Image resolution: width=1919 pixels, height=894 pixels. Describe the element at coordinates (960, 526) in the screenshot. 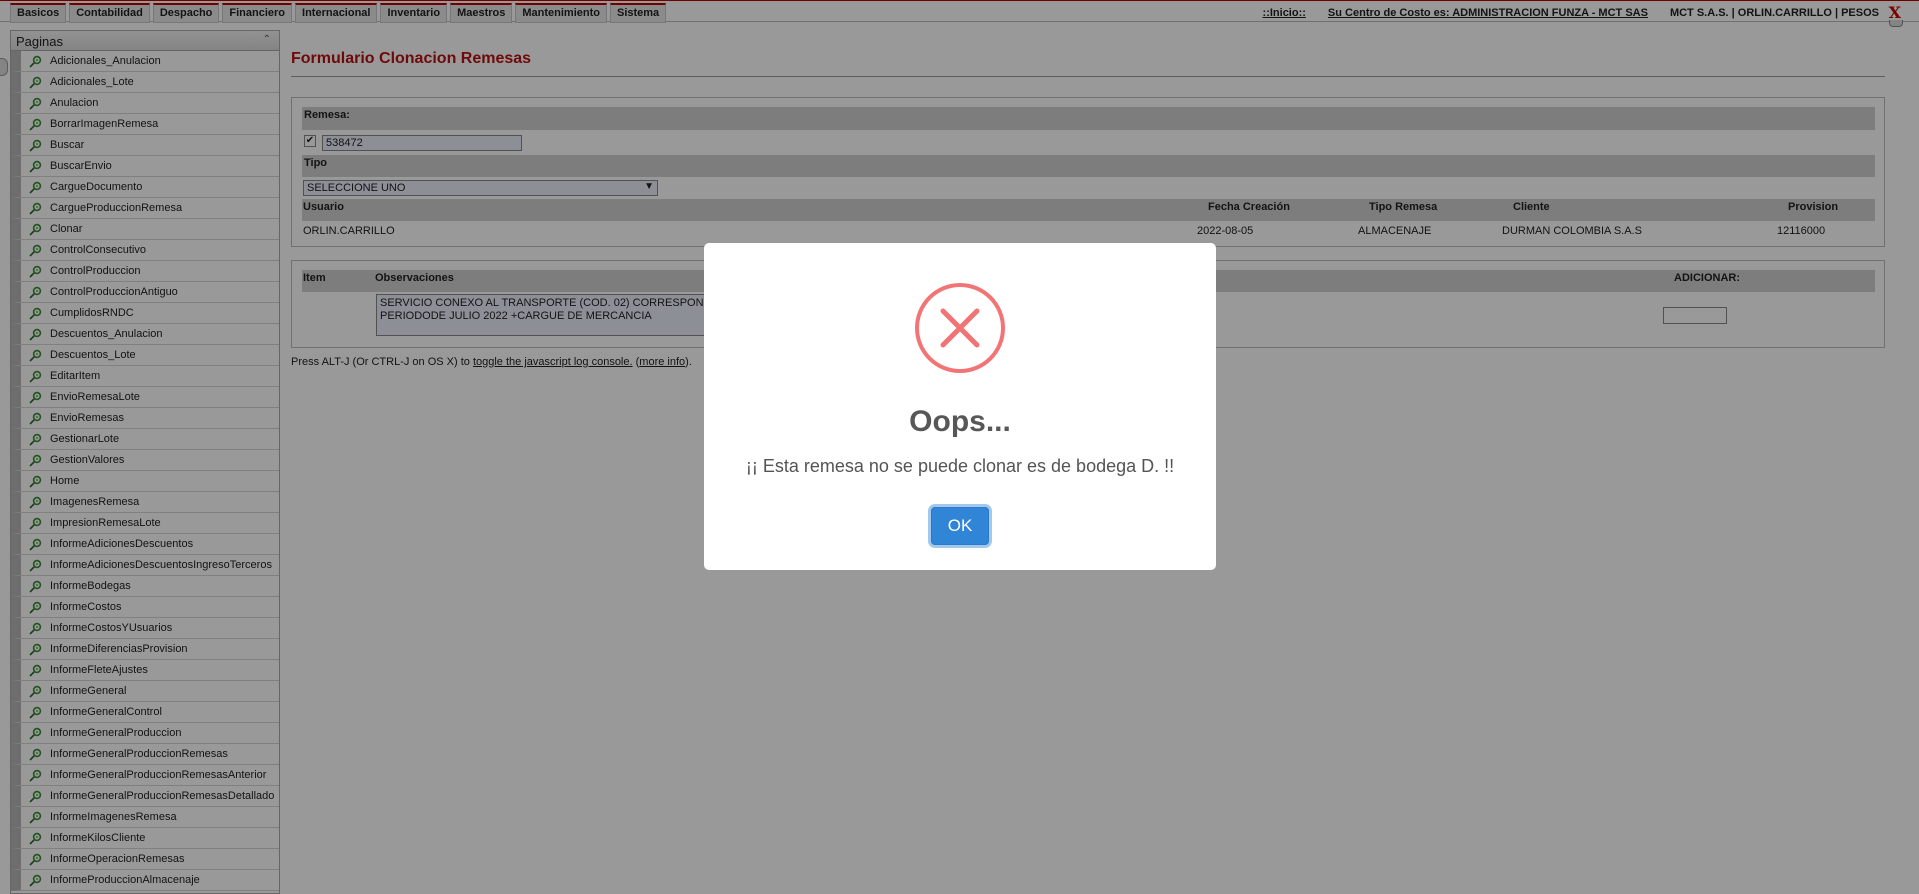

I see `ok-button: OK` at that location.